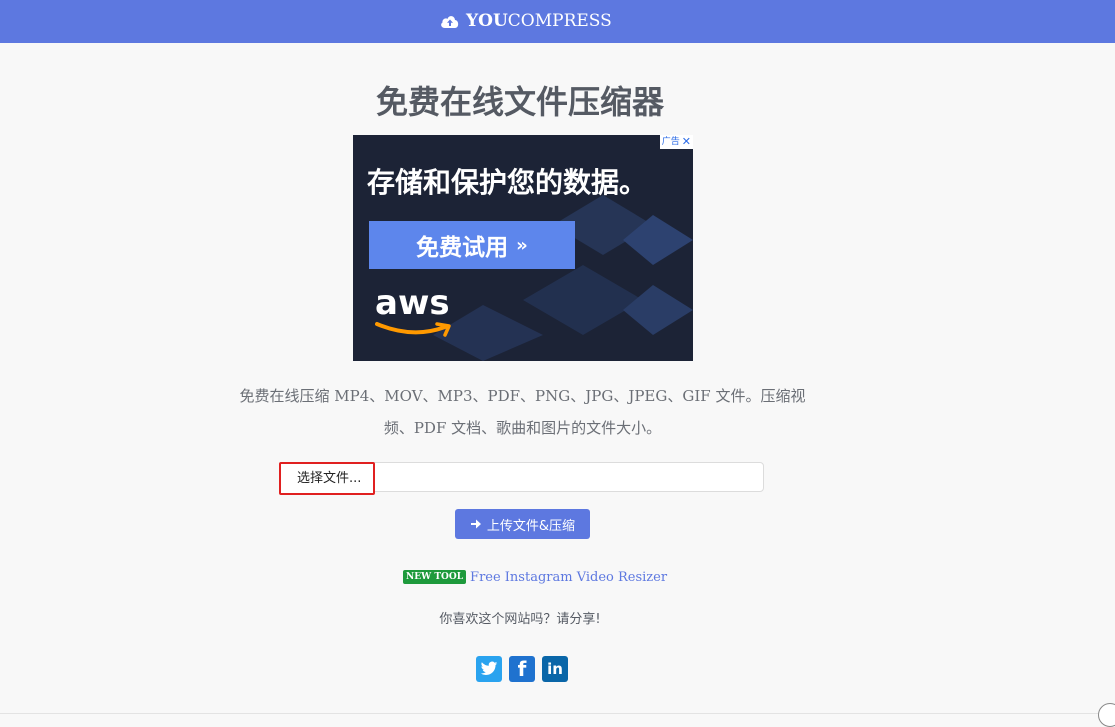 Image resolution: width=1115 pixels, height=727 pixels. What do you see at coordinates (557, 713) in the screenshot?
I see `footer-divider` at bounding box center [557, 713].